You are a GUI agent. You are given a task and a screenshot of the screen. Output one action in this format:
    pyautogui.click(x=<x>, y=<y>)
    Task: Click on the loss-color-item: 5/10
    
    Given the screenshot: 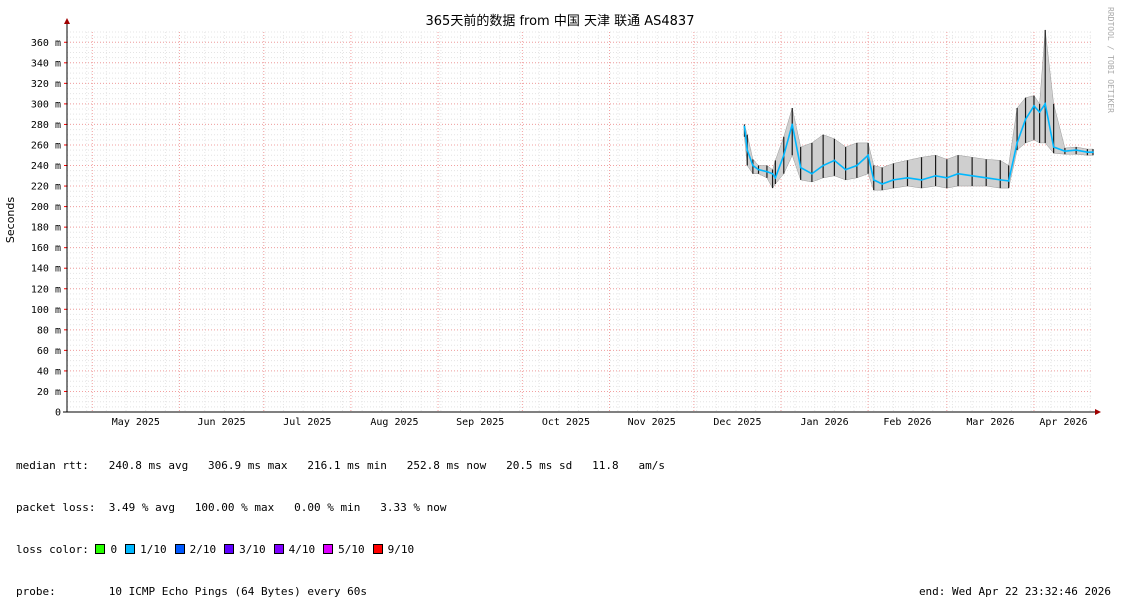 What is the action you would take?
    pyautogui.click(x=348, y=549)
    